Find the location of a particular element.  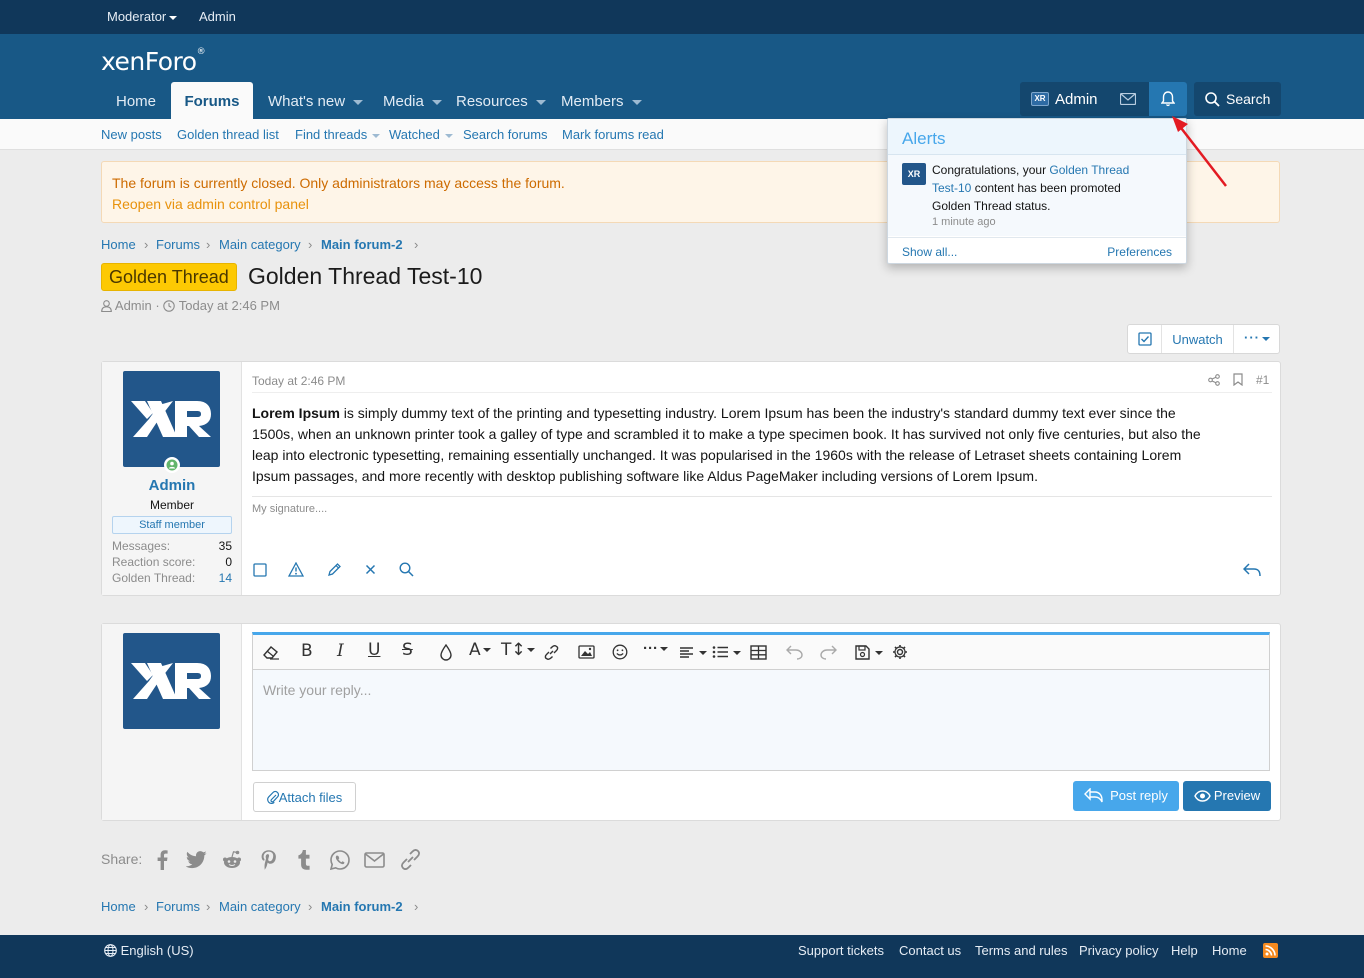

avatar is located at coordinates (171, 419).